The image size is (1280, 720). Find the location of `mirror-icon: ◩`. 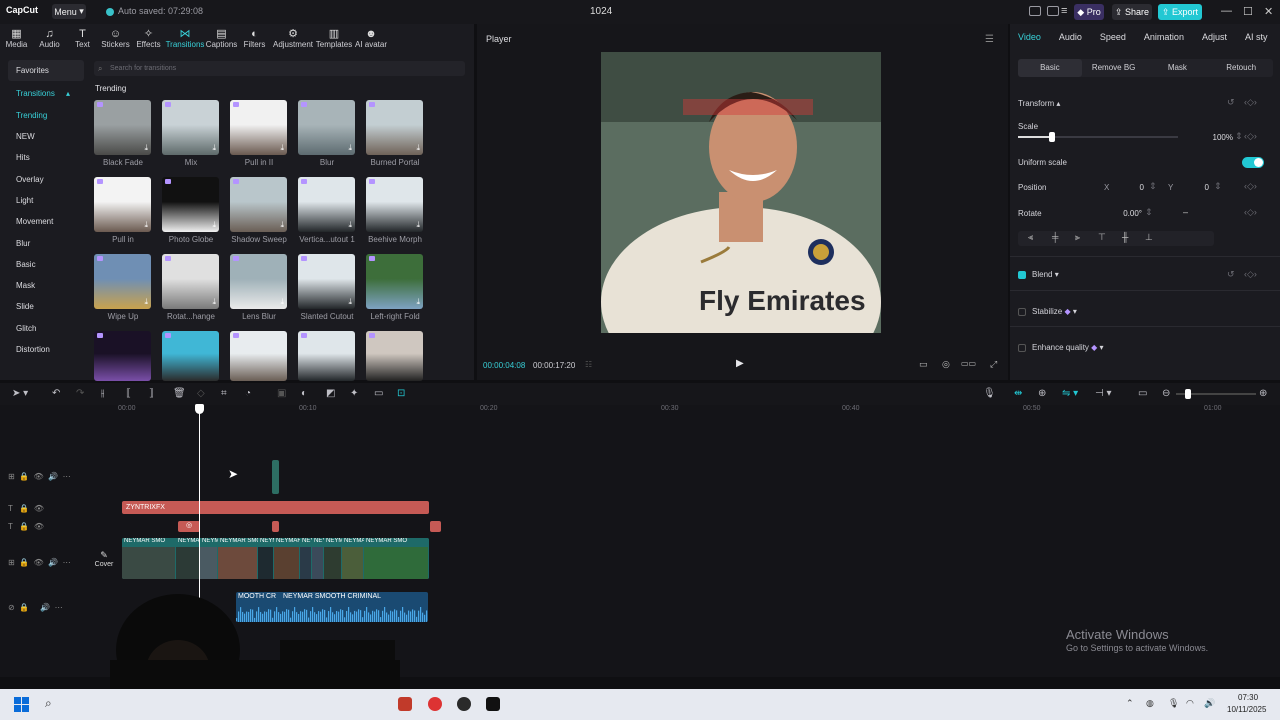

mirror-icon: ◩ is located at coordinates (330, 393).